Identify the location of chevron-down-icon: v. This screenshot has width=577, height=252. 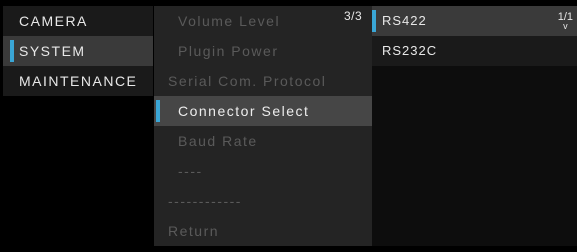
(565, 26).